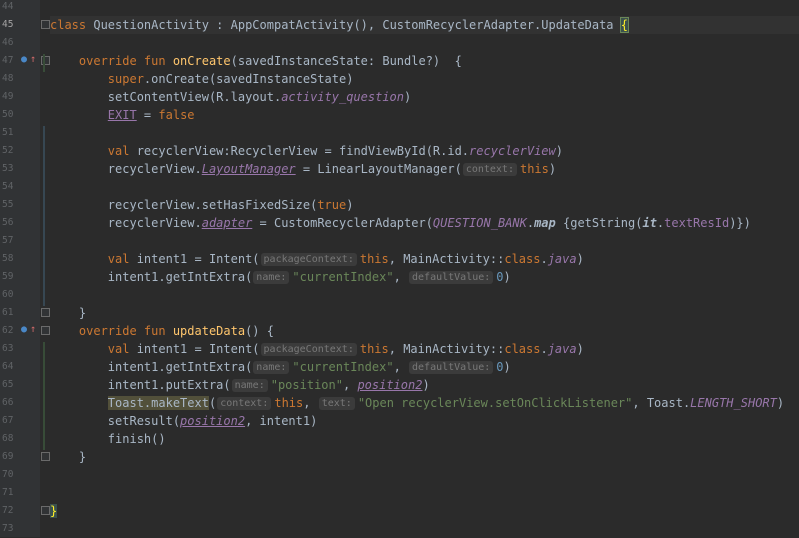 This screenshot has width=799, height=538. What do you see at coordinates (166, 97) in the screenshot?
I see `code-token: setContentView(R.layout.` at bounding box center [166, 97].